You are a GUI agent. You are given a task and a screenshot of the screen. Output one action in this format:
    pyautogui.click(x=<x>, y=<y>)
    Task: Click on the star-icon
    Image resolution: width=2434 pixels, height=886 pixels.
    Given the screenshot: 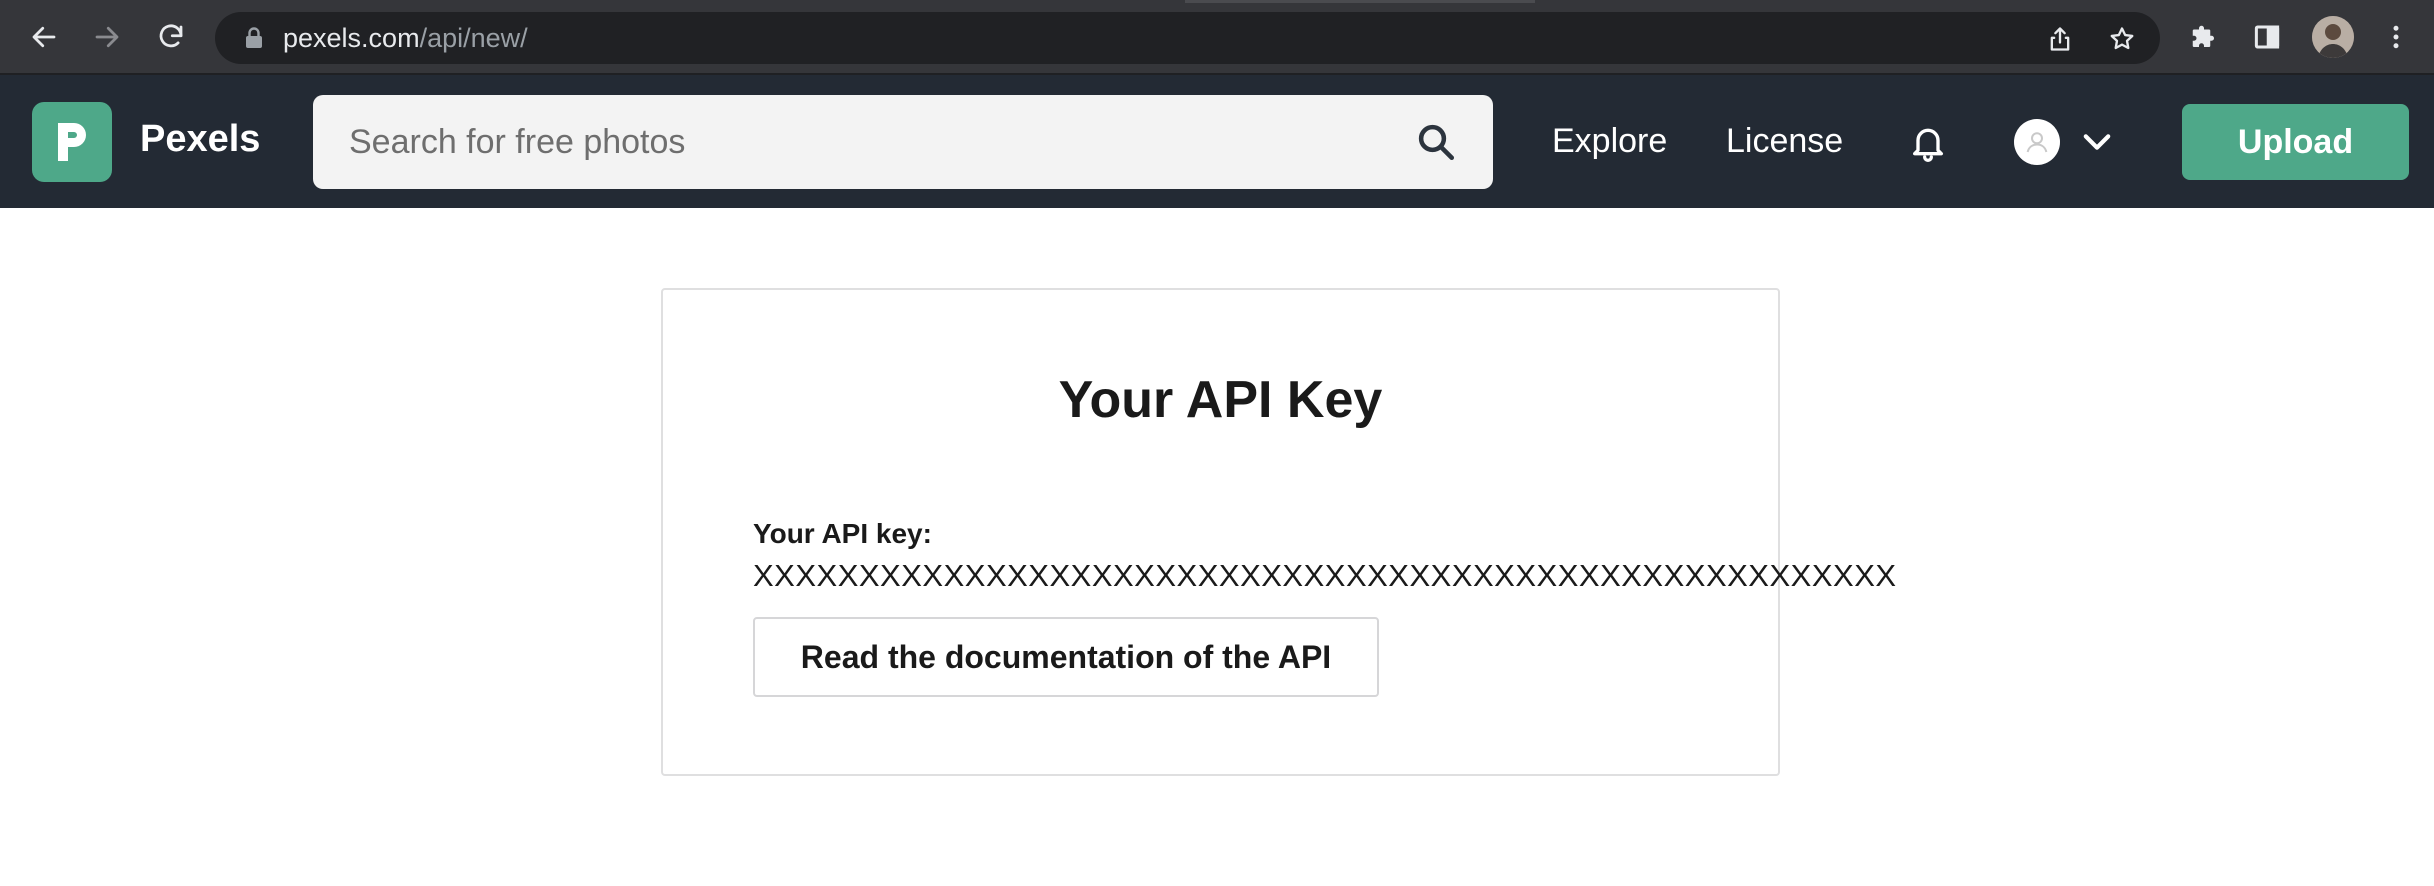 What is the action you would take?
    pyautogui.click(x=2122, y=38)
    